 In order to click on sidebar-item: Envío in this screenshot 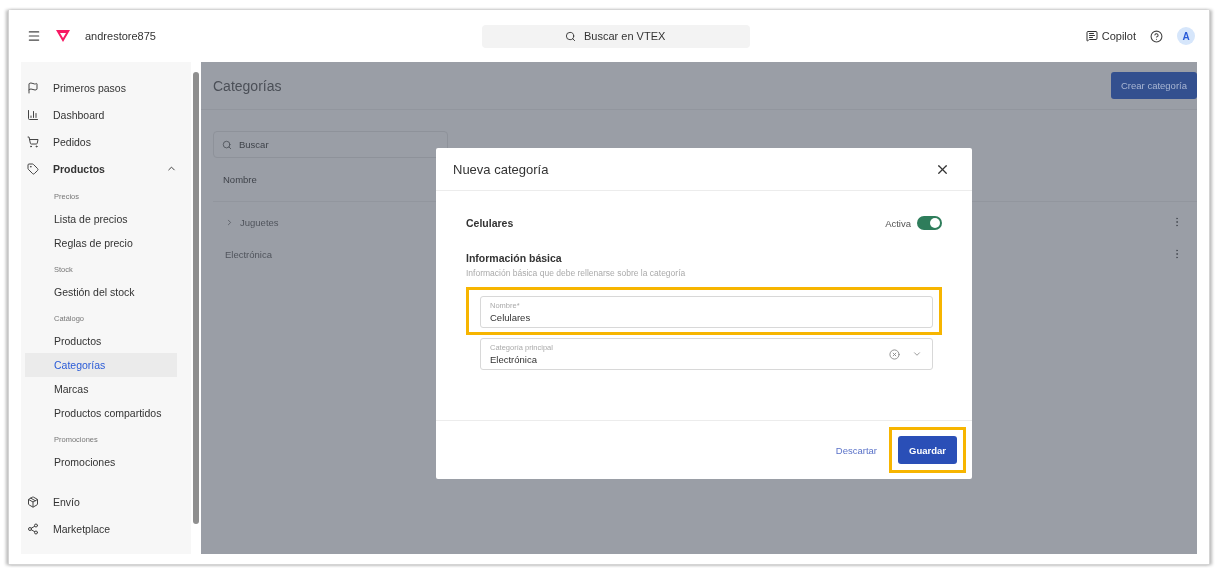, I will do `click(106, 501)`.